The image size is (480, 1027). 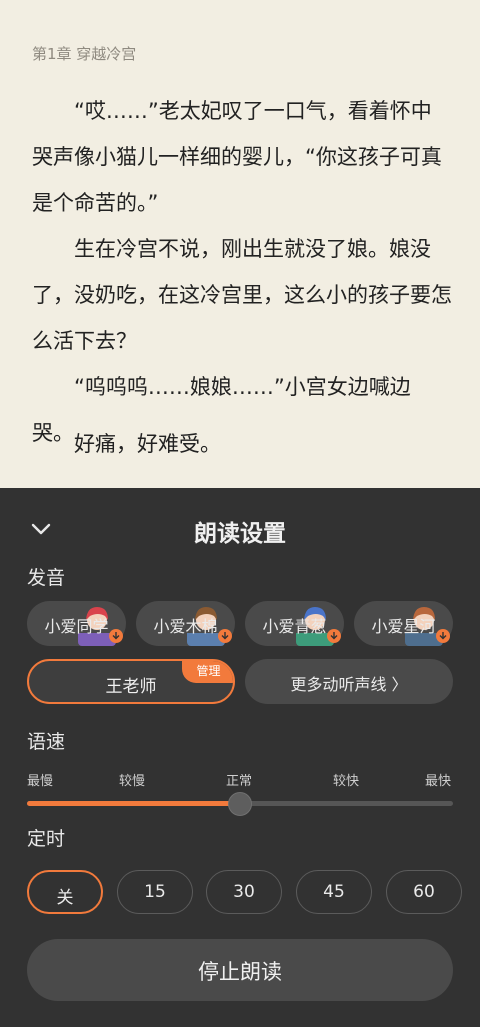 What do you see at coordinates (438, 781) in the screenshot?
I see `speed-tick-label: 最快` at bounding box center [438, 781].